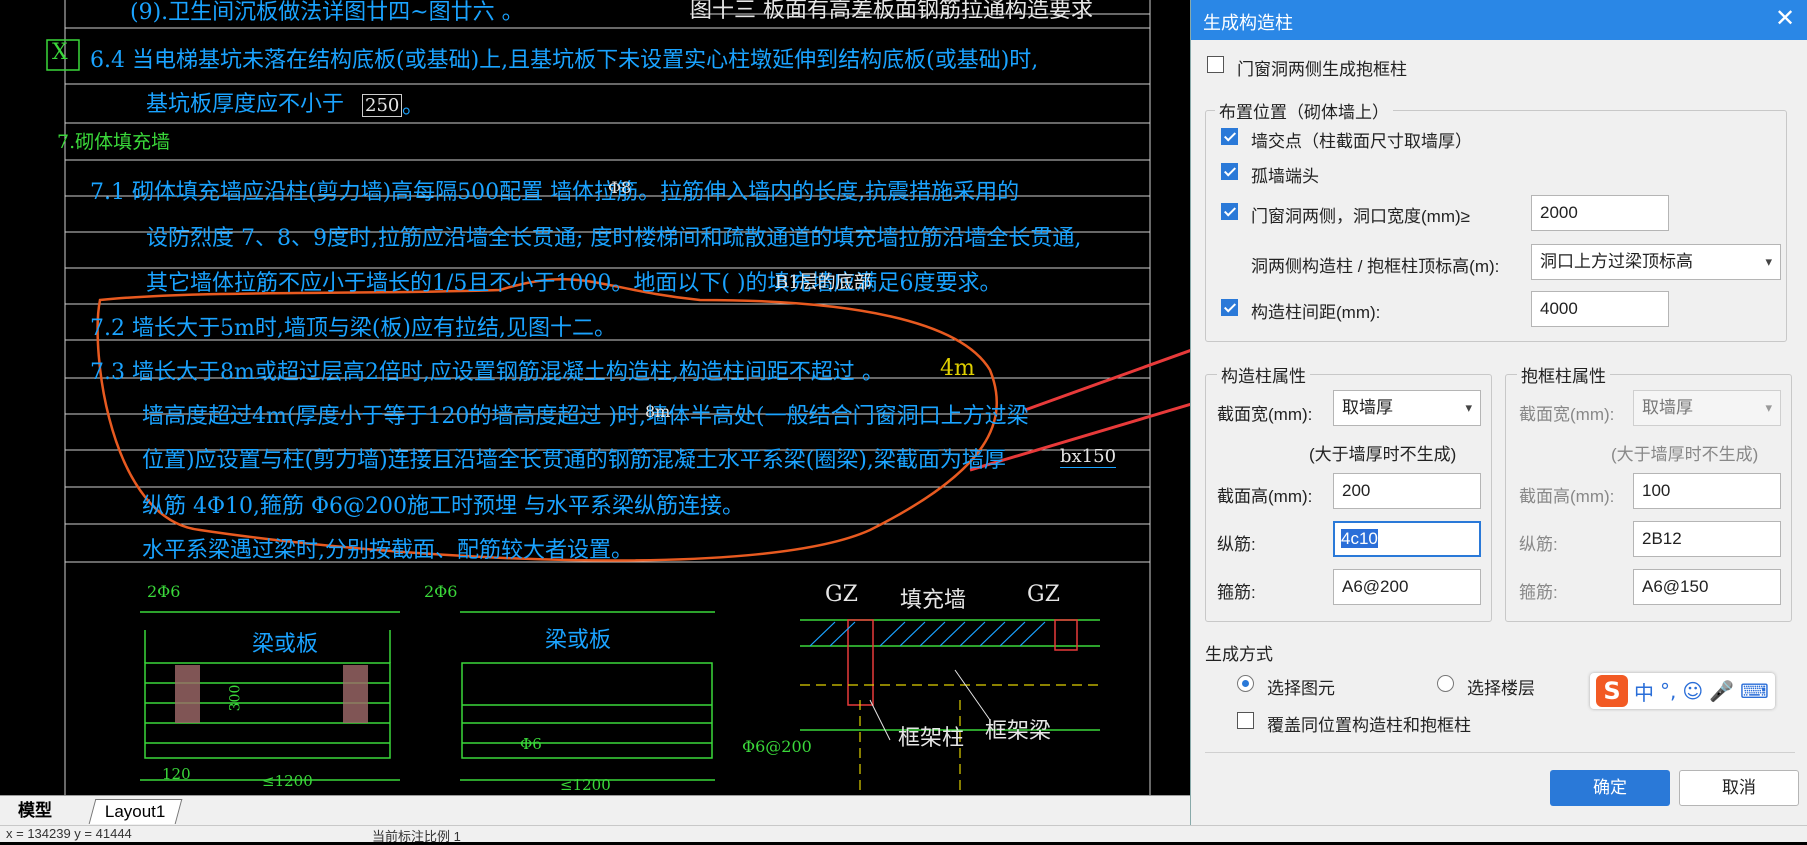 This screenshot has width=1807, height=845. Describe the element at coordinates (1407, 491) in the screenshot. I see `gz-height-input: 200` at that location.